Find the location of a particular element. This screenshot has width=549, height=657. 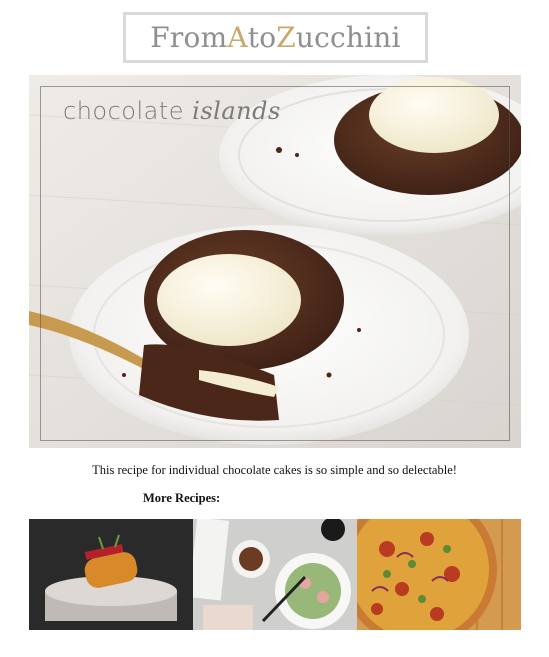

logo-accent-z: Z is located at coordinates (286, 37).